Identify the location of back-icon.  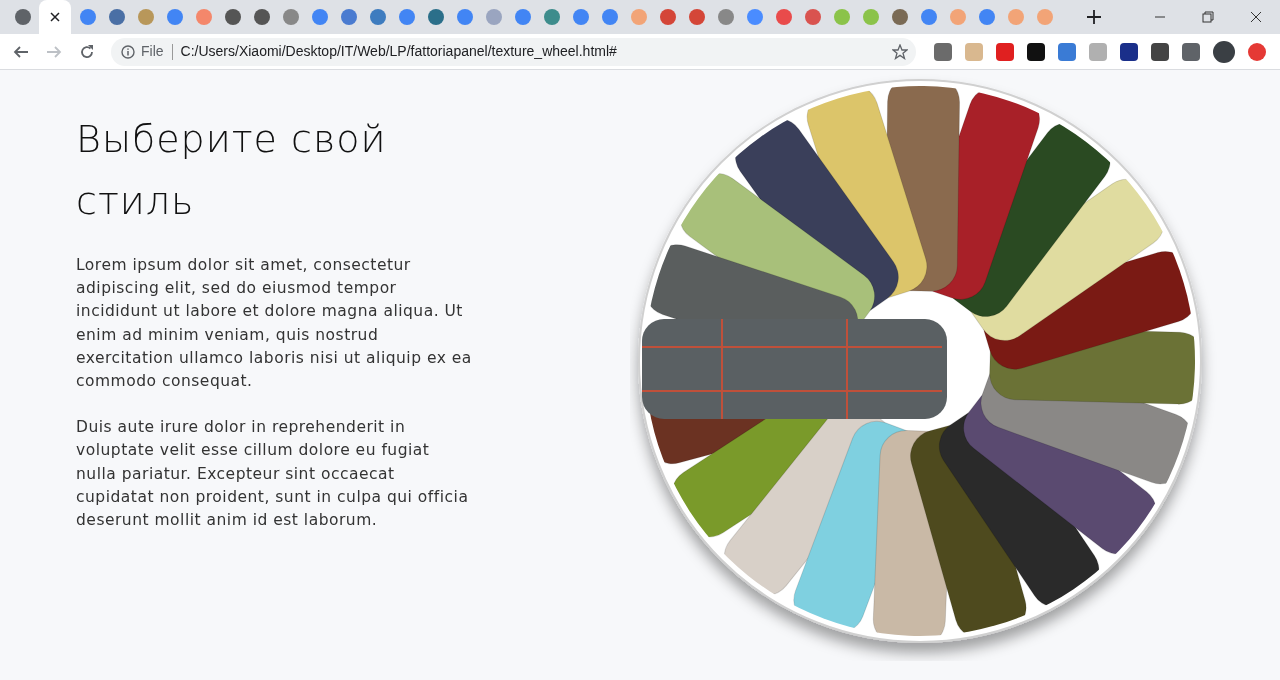
(21, 51).